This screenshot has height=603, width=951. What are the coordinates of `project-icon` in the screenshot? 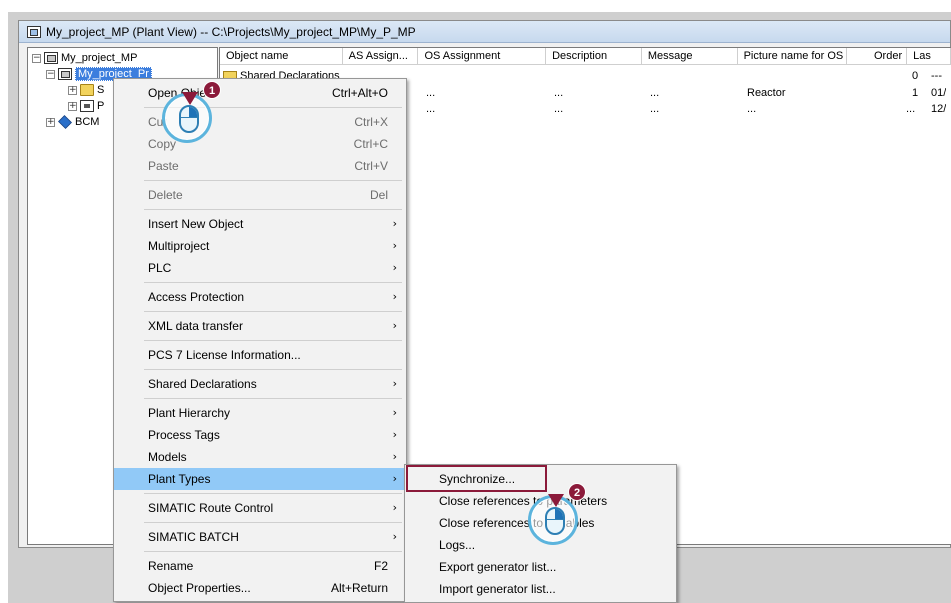 It's located at (65, 74).